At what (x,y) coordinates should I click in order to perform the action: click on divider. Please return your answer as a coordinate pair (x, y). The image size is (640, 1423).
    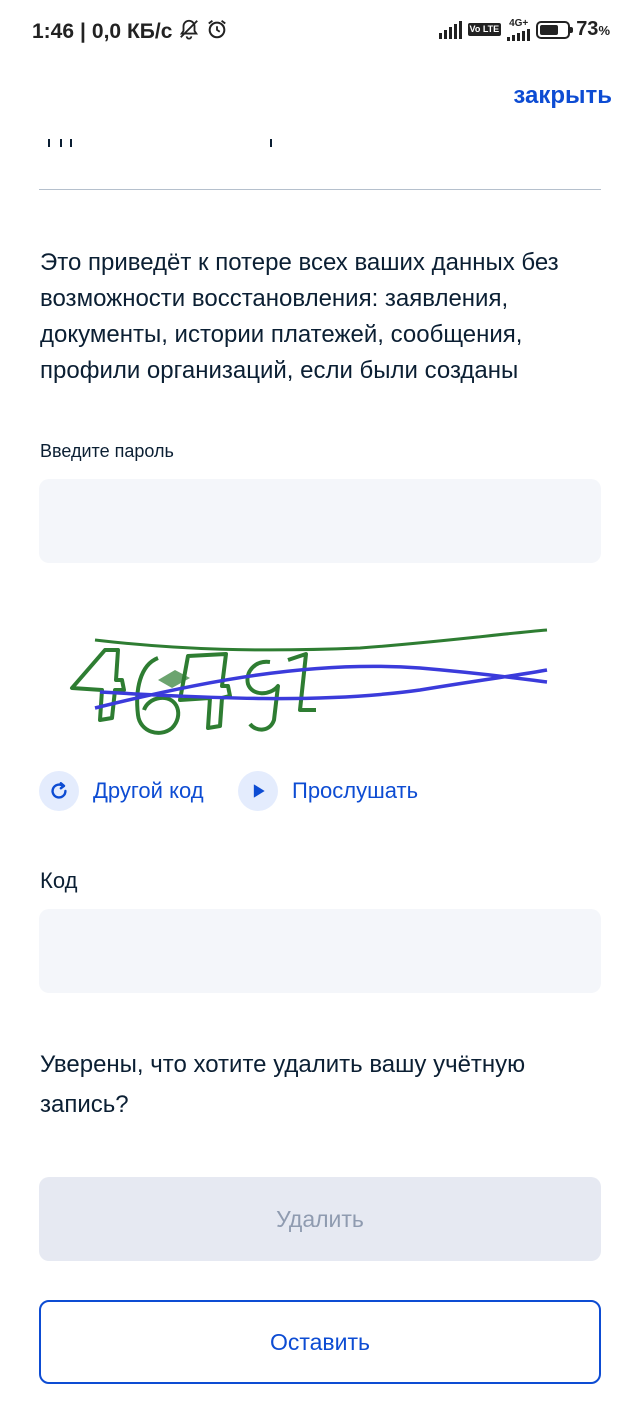
    Looking at the image, I should click on (320, 189).